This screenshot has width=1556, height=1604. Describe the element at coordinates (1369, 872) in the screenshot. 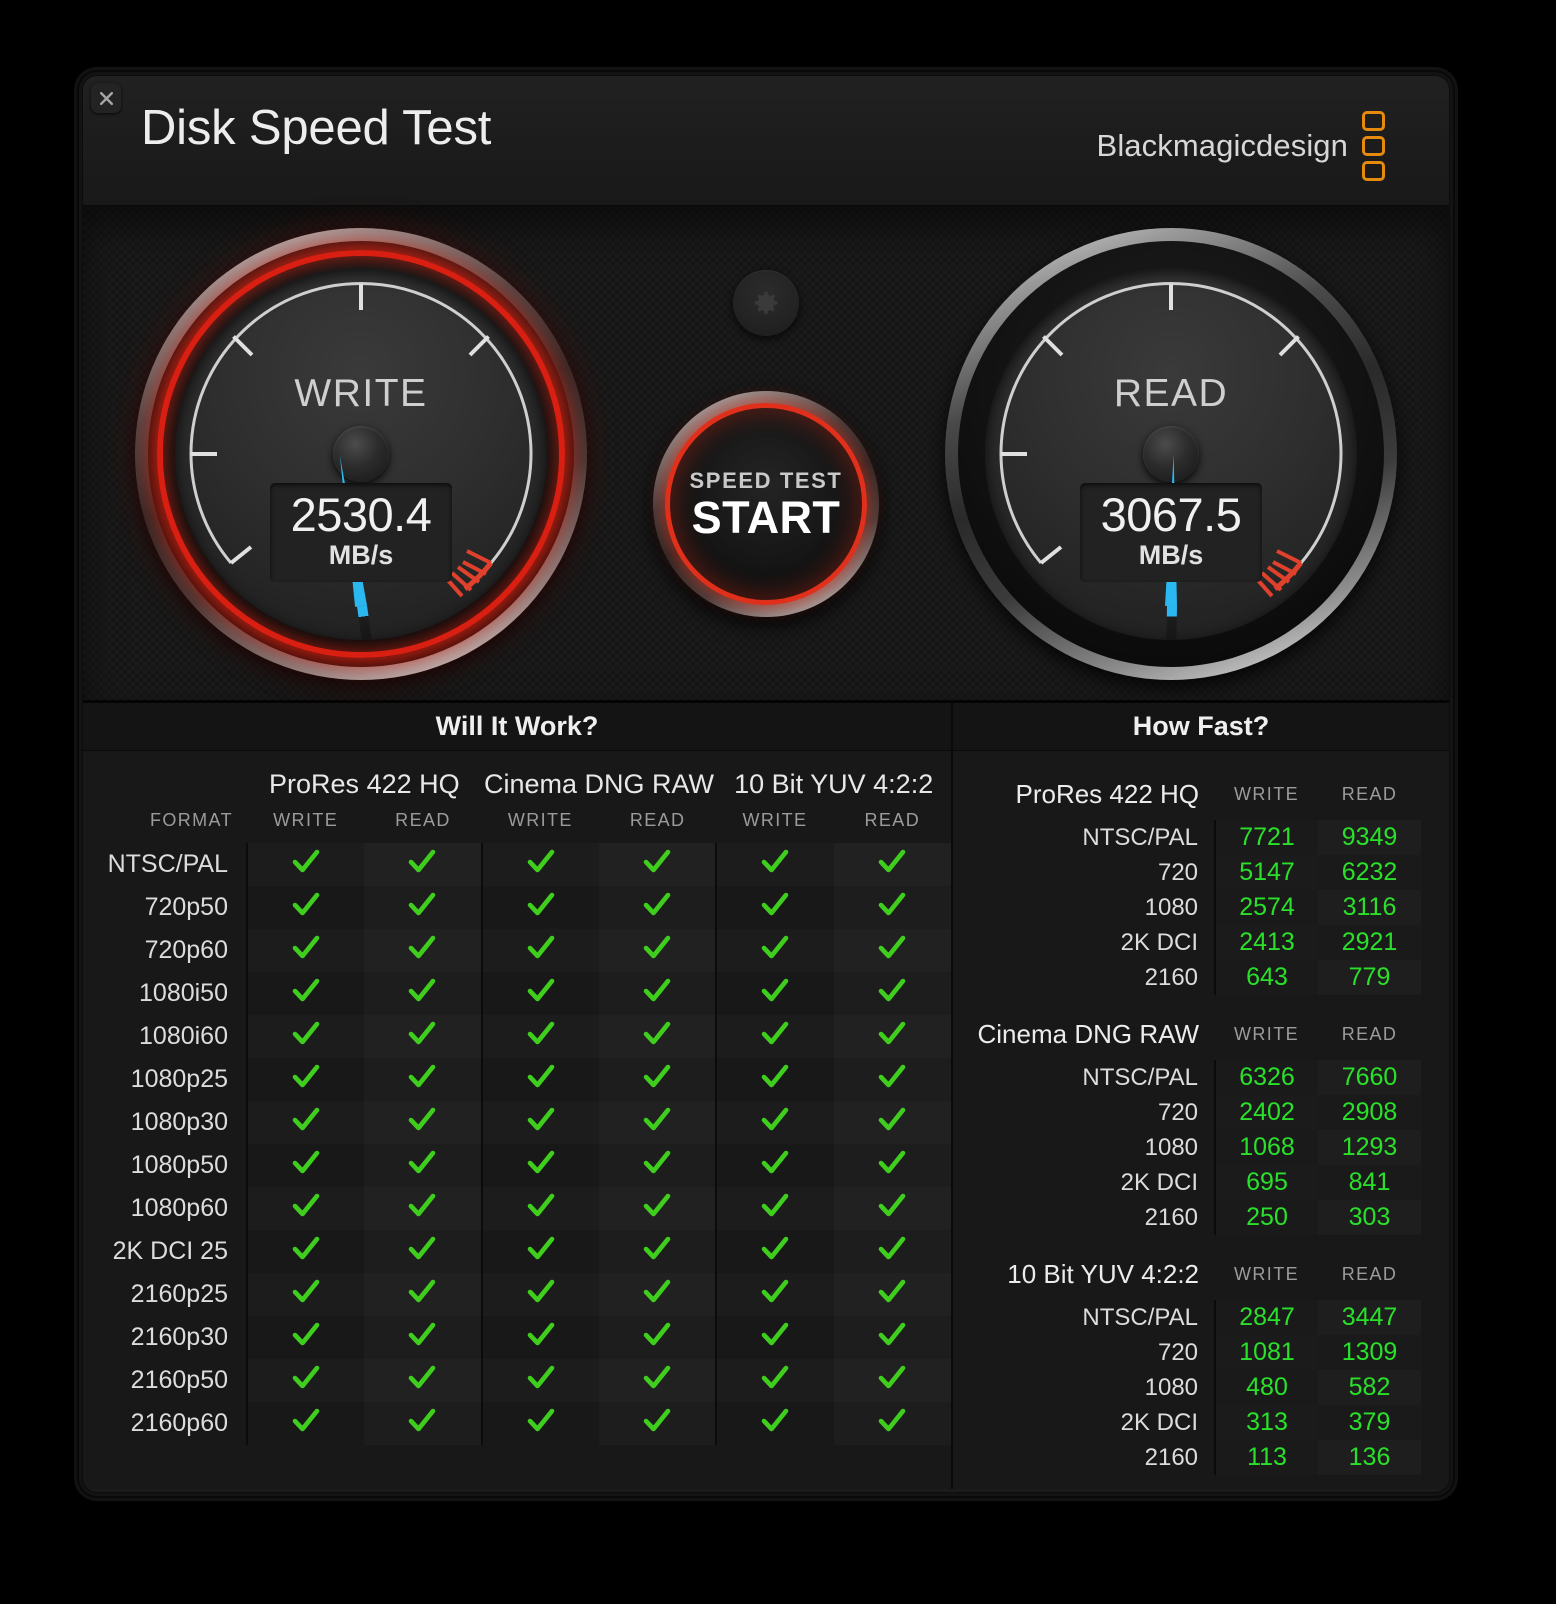

I see `how-fast-read-value: 6232` at that location.